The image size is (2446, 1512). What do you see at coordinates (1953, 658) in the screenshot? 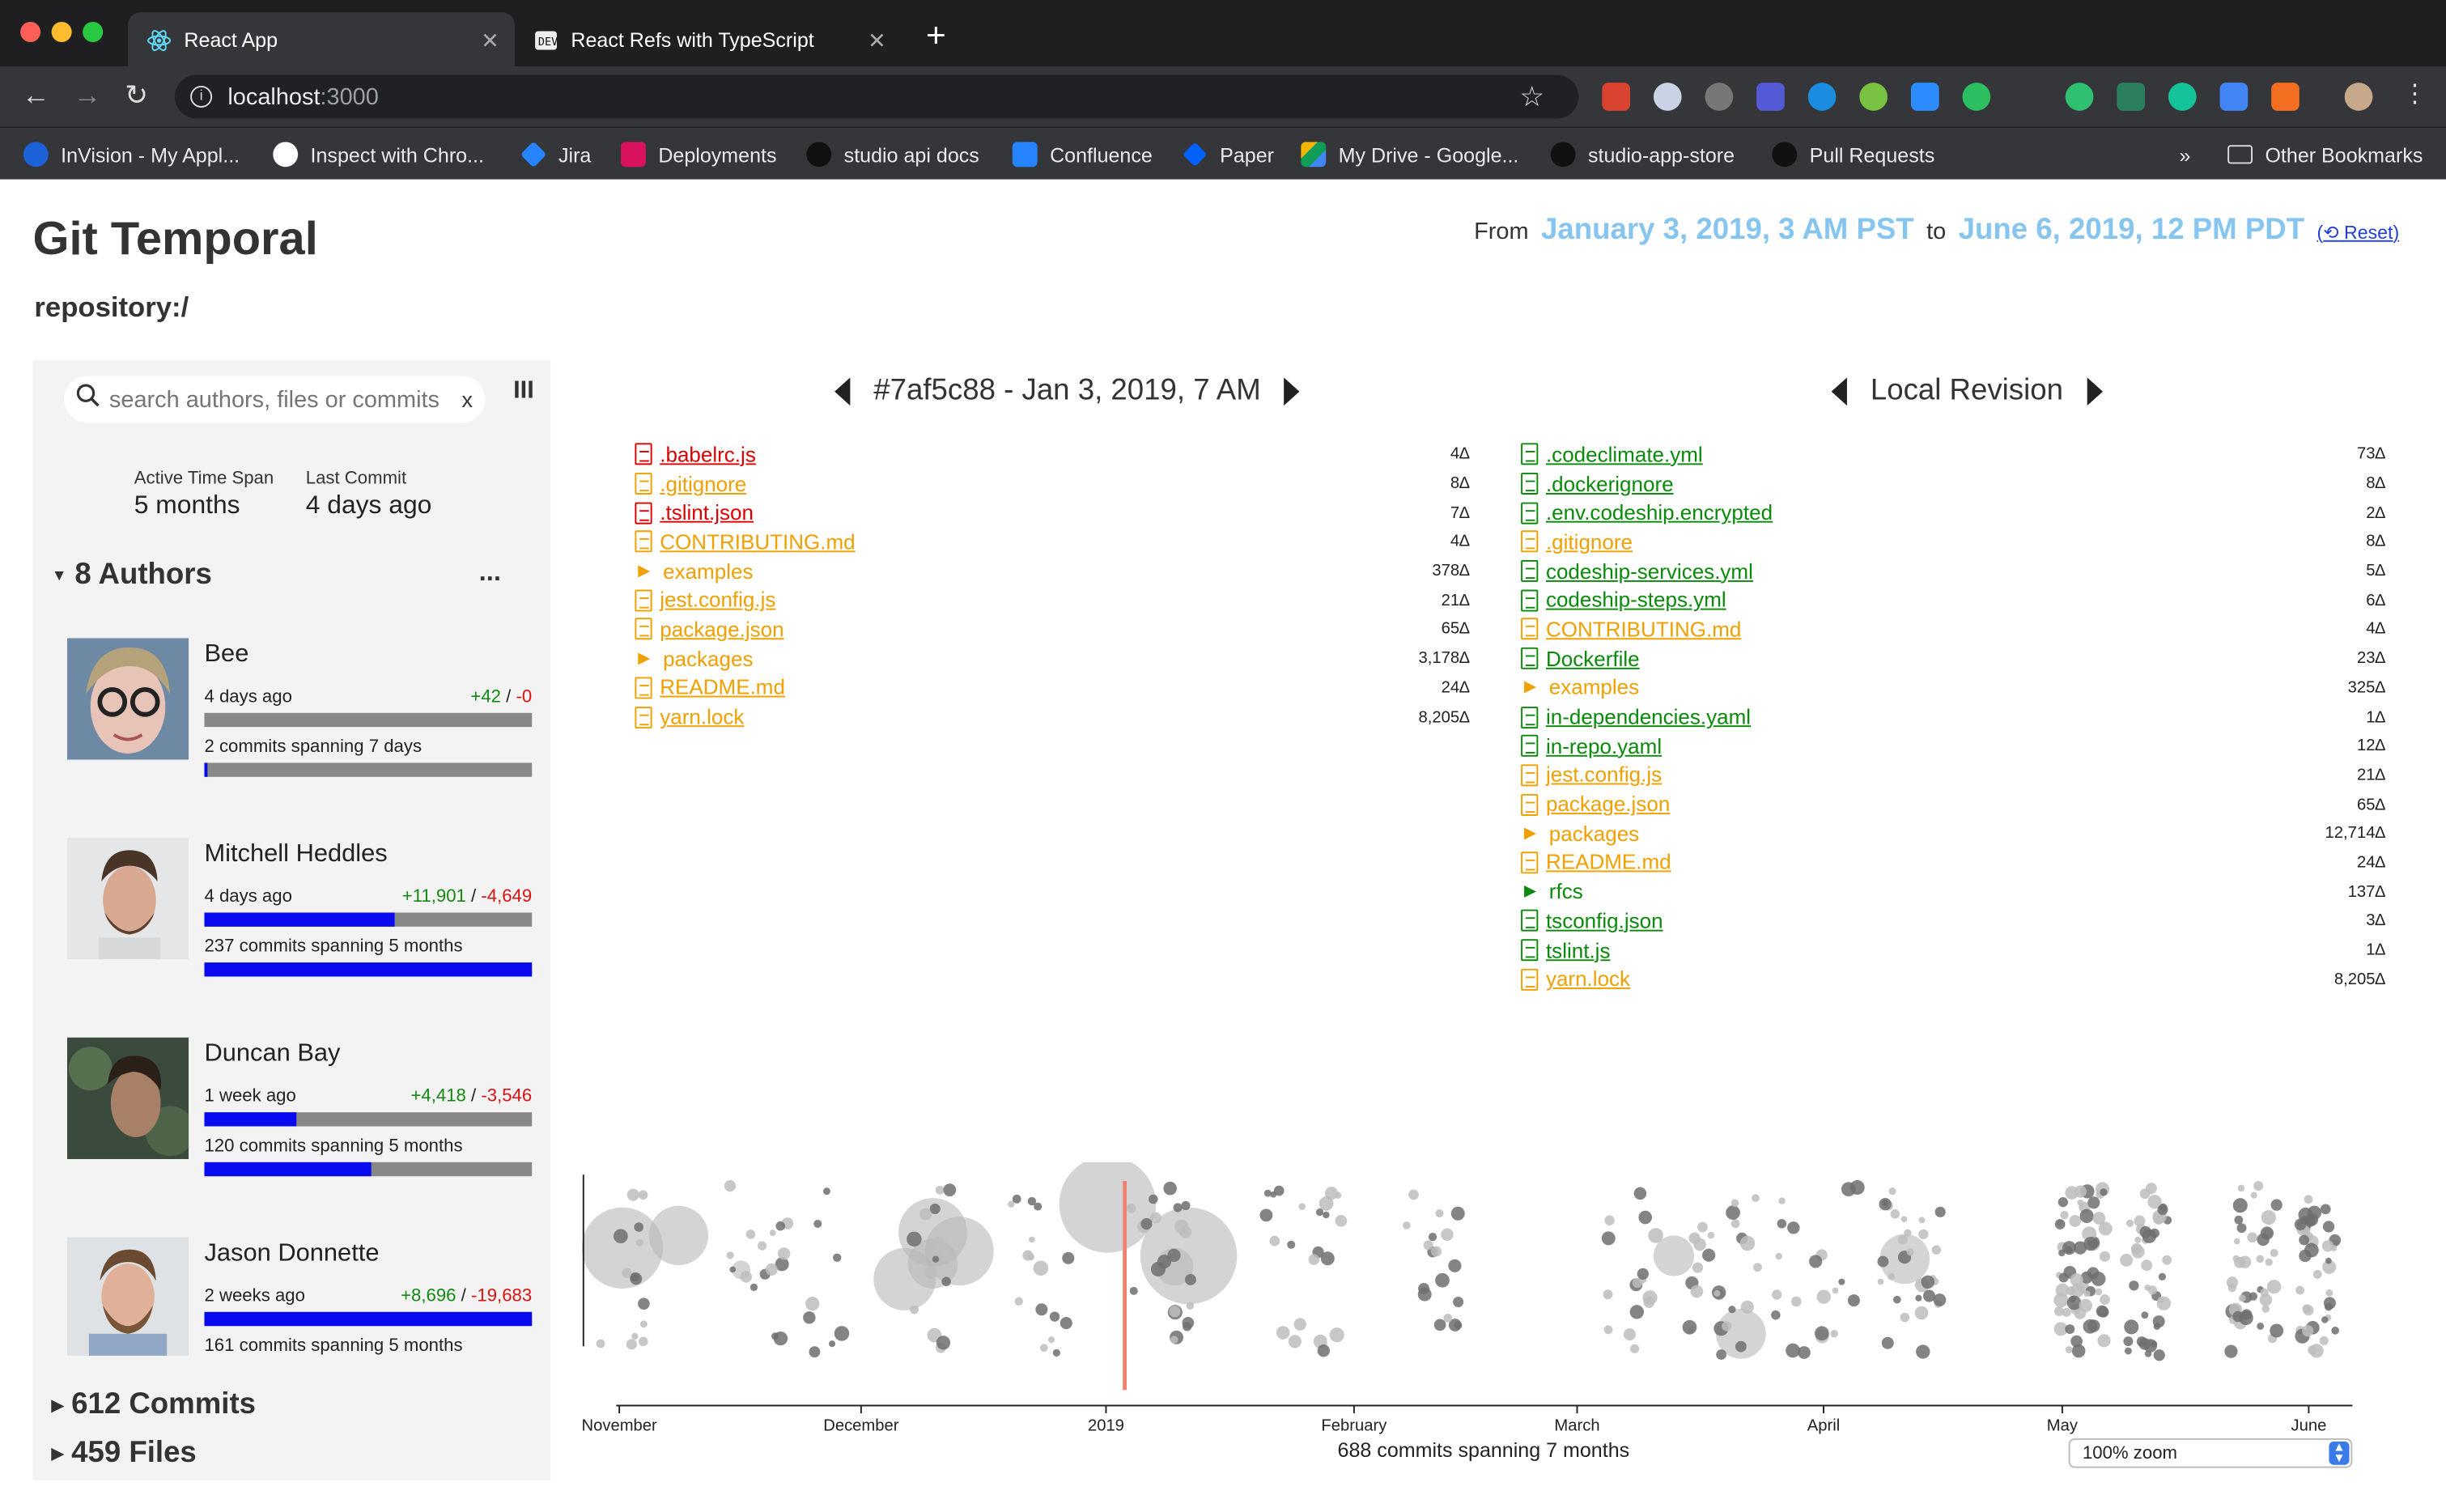
I see `file-row: Dockerfile 23∆` at bounding box center [1953, 658].